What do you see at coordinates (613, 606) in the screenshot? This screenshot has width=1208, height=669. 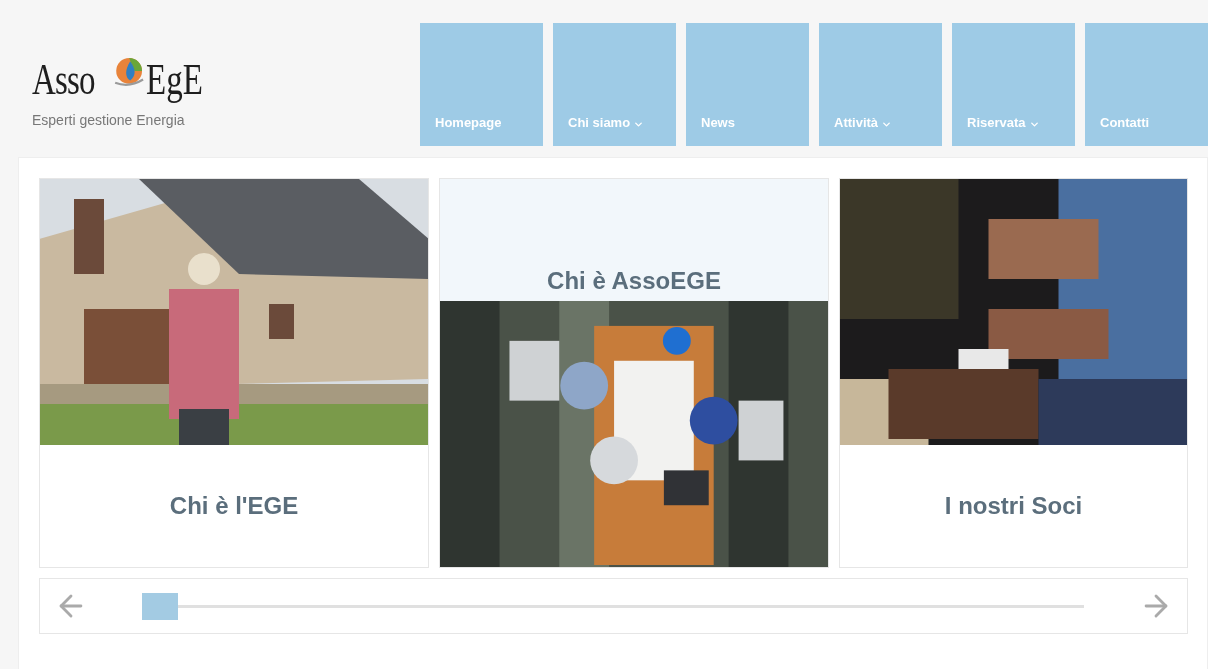 I see `scrollbar` at bounding box center [613, 606].